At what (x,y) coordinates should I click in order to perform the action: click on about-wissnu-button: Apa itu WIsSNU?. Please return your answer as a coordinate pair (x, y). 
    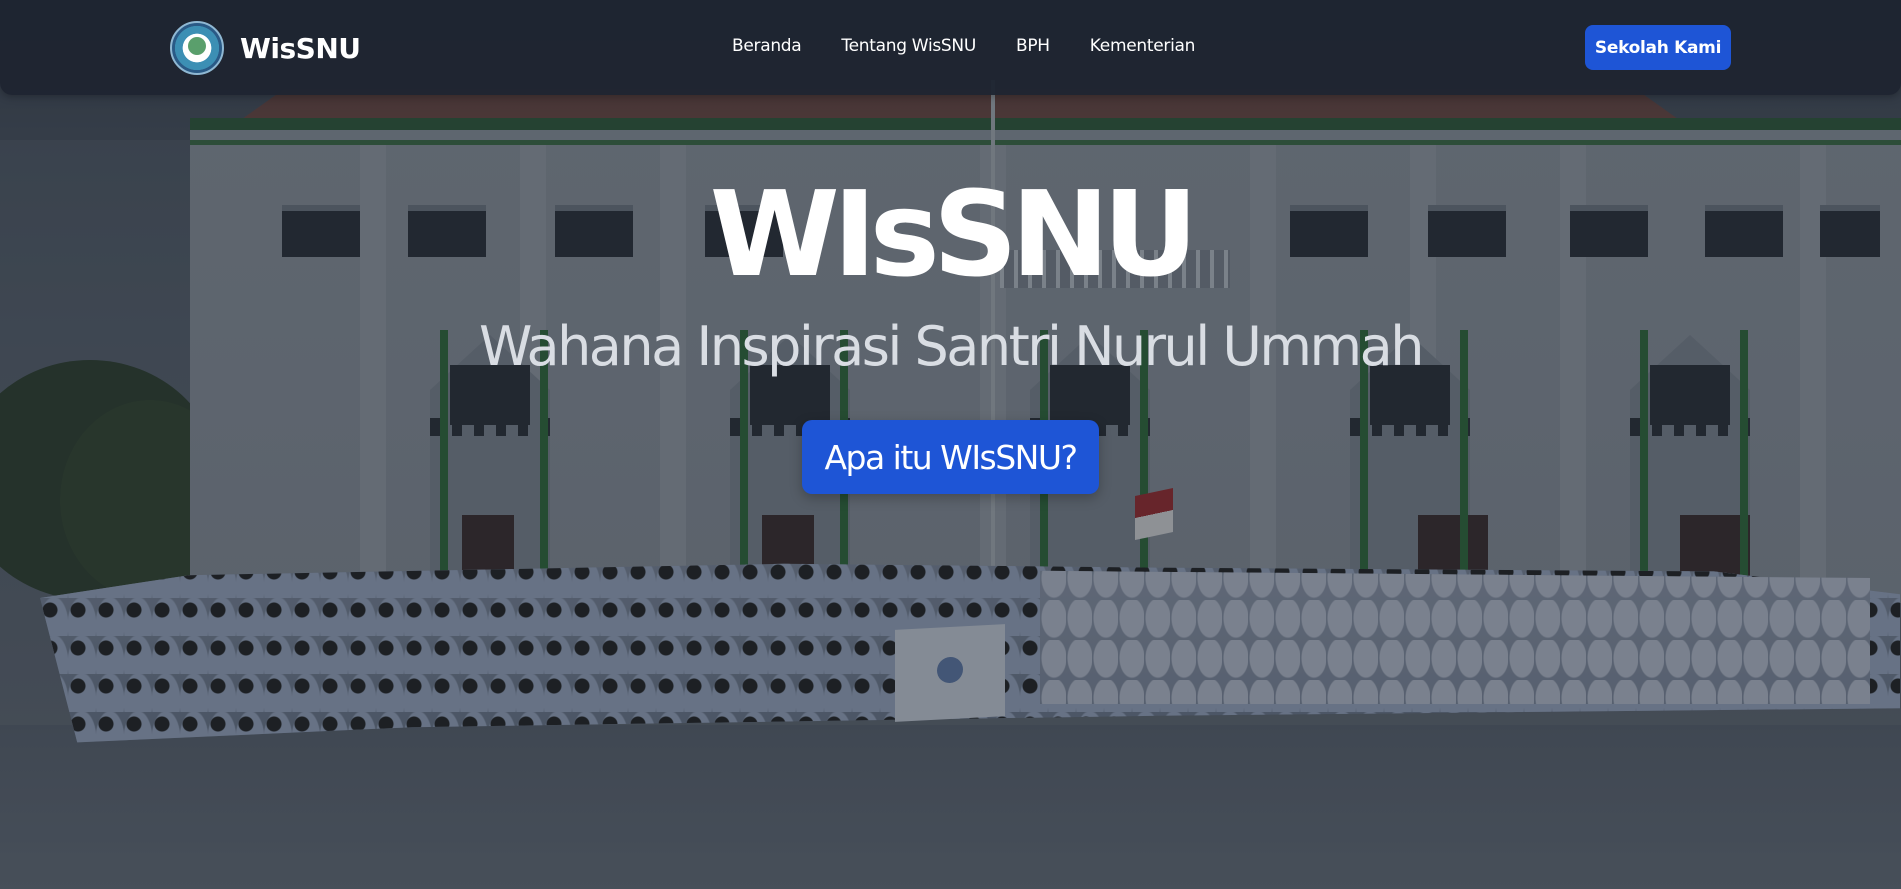
    Looking at the image, I should click on (950, 457).